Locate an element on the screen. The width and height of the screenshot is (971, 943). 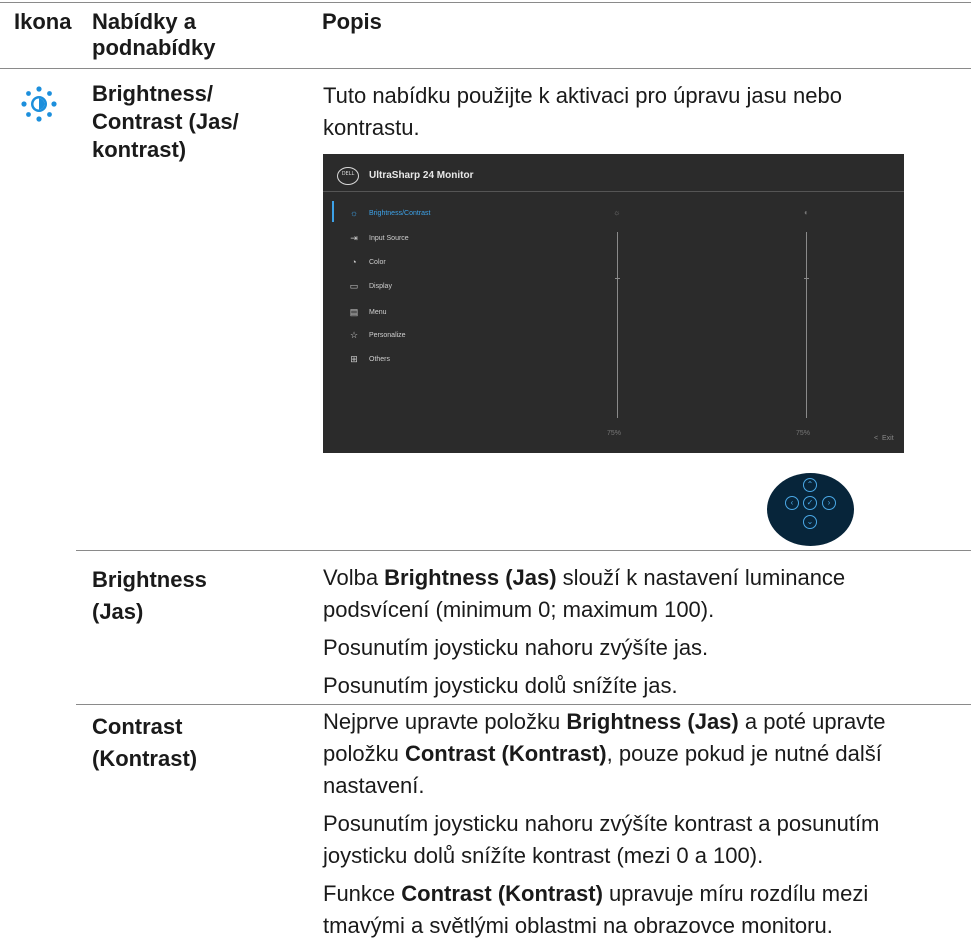
menu-line: Brightness/ is located at coordinates (153, 93).